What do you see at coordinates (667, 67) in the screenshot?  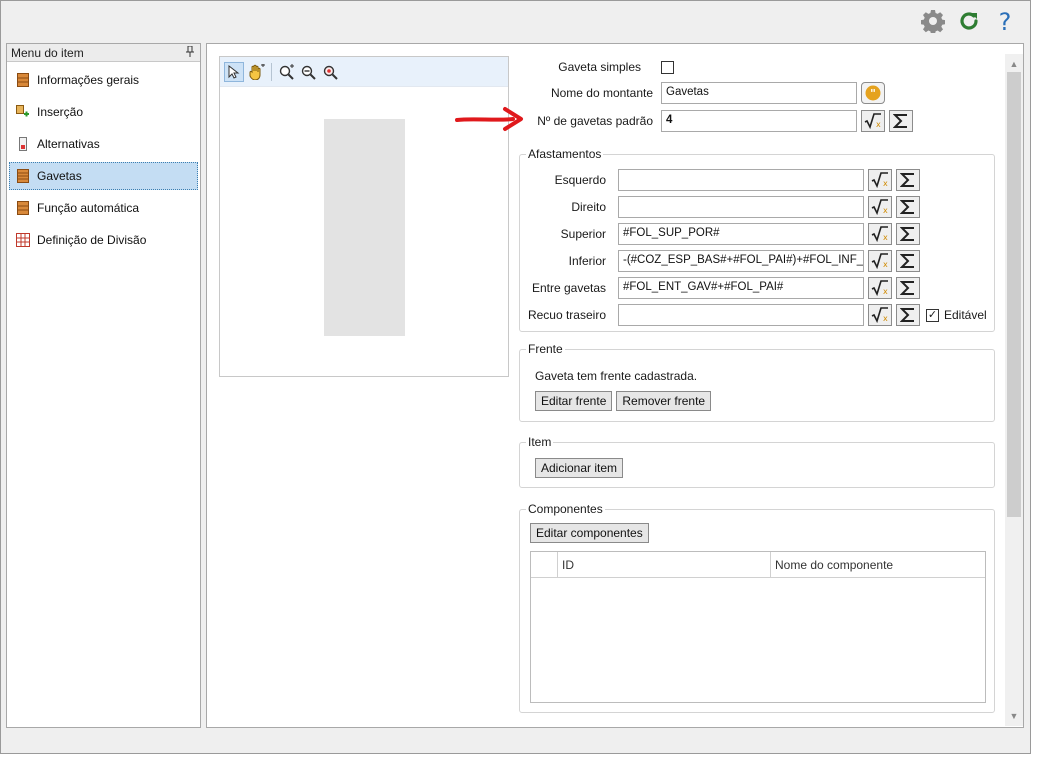 I see `gaveta-simples-checkbox` at bounding box center [667, 67].